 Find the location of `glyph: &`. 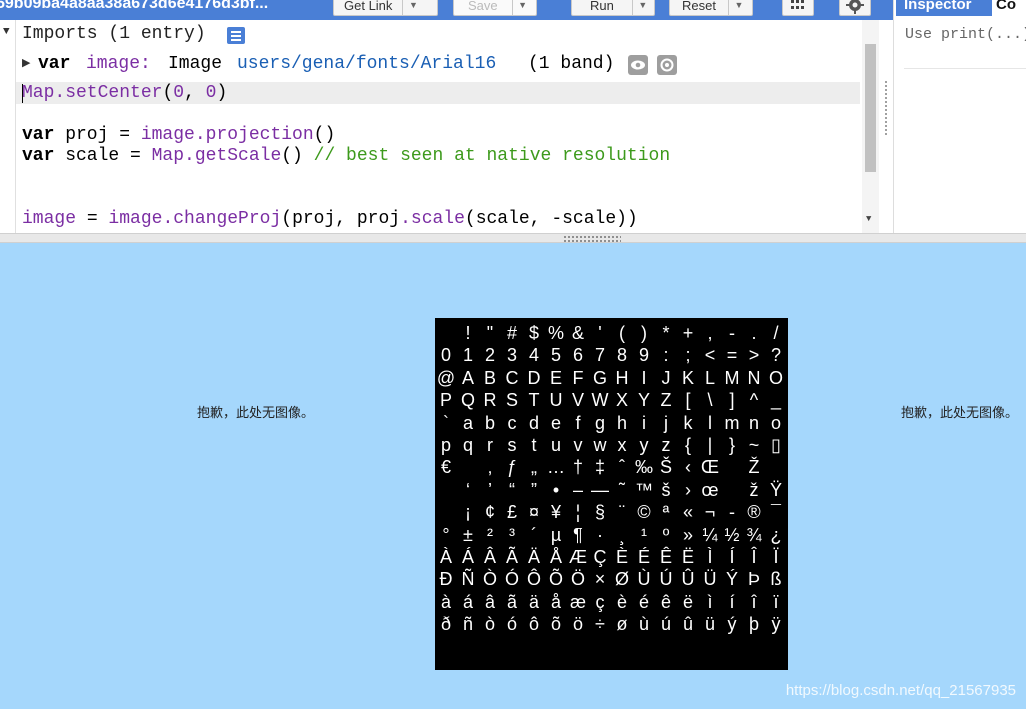

glyph: & is located at coordinates (577, 333).